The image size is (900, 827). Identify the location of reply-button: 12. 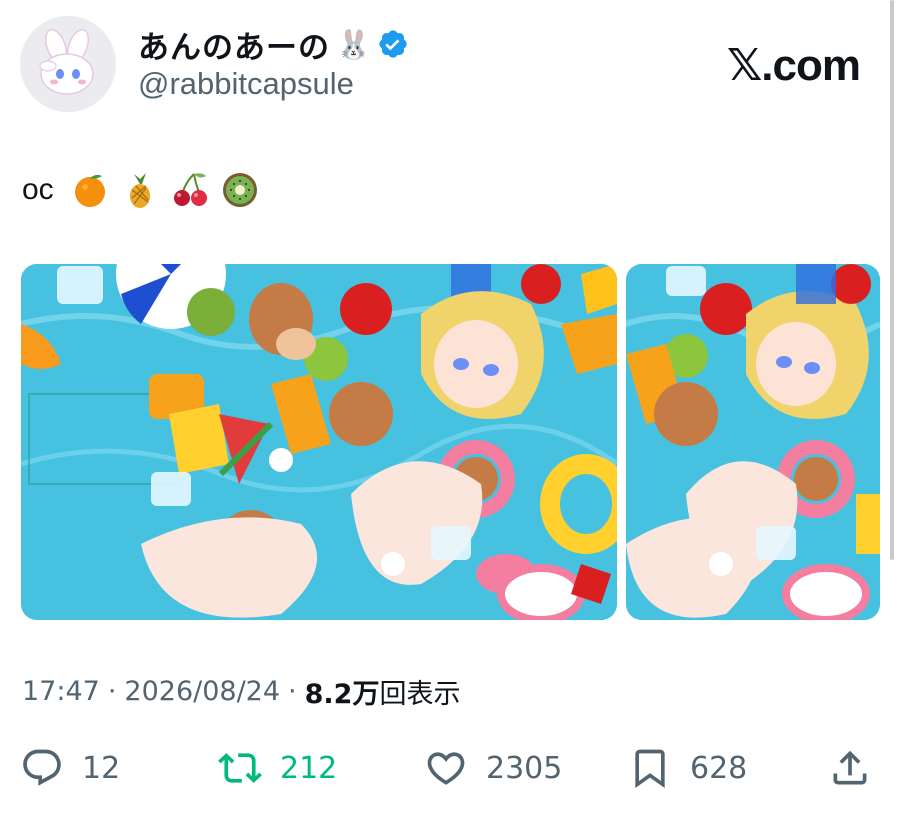
(70, 768).